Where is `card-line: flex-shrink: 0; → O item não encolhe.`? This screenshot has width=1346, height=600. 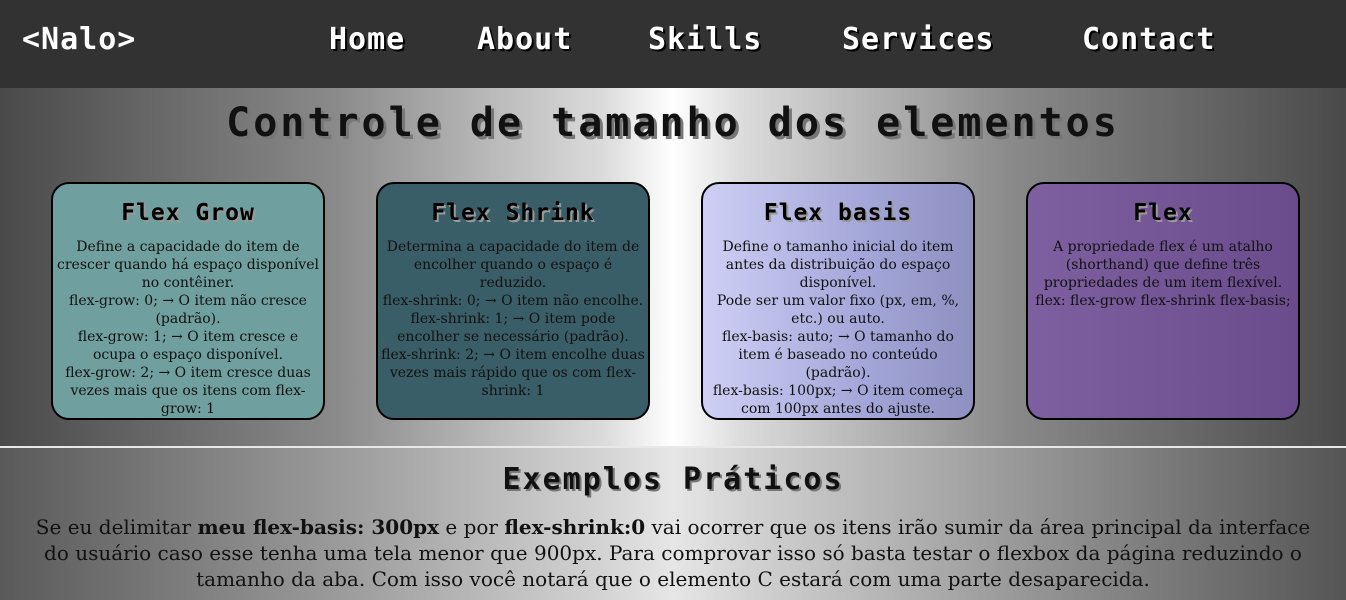 card-line: flex-shrink: 0; → O item não encolhe. is located at coordinates (513, 301).